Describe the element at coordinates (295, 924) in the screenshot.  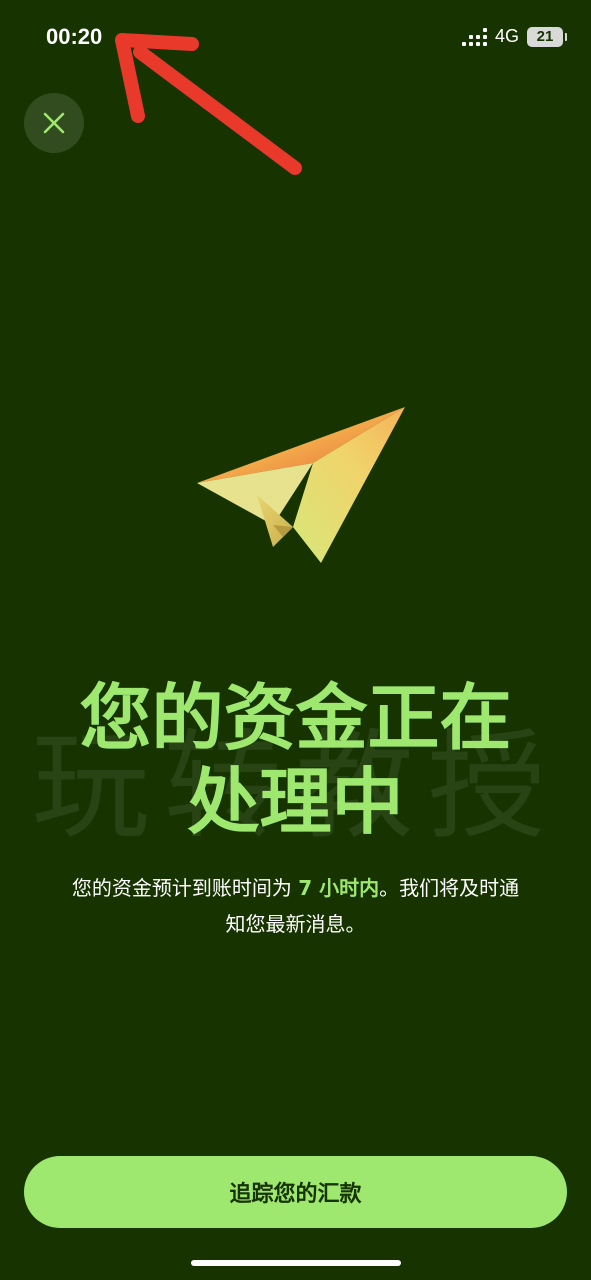
I see `description-line-2: 知您最新消息。` at that location.